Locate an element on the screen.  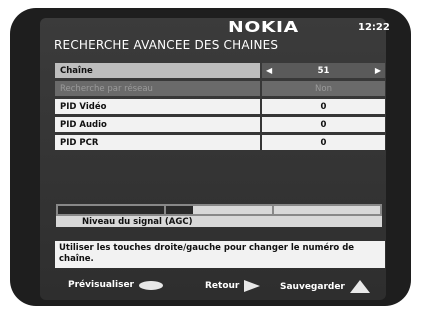
footer-key-legend: Prévisualiser Retour Sauvegarder is located at coordinates (210, 290).